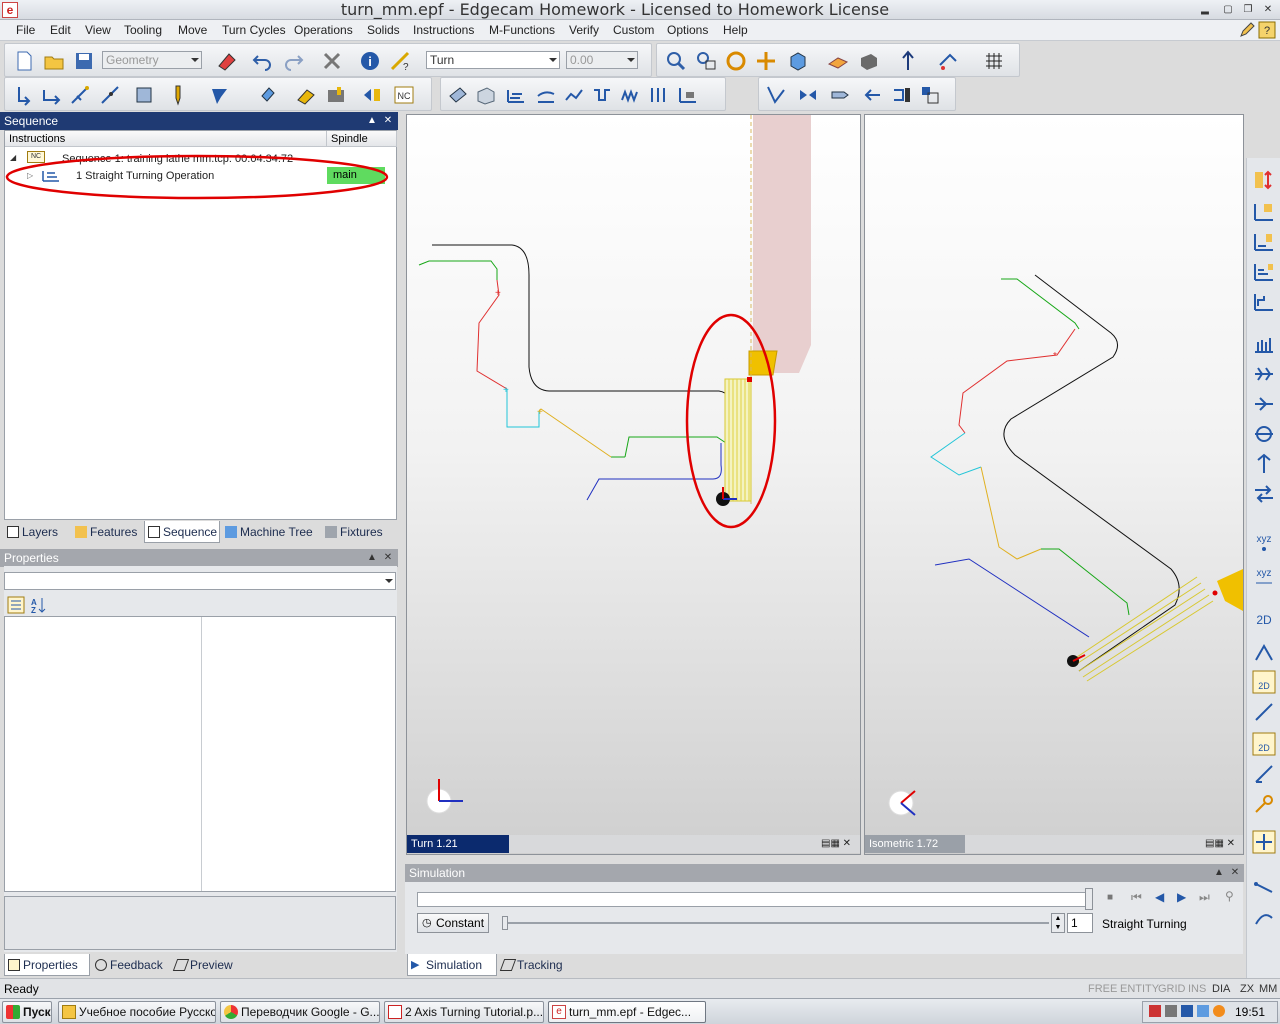 This screenshot has height=1024, width=1280. What do you see at coordinates (47, 965) in the screenshot?
I see `tab-properties: Properties` at bounding box center [47, 965].